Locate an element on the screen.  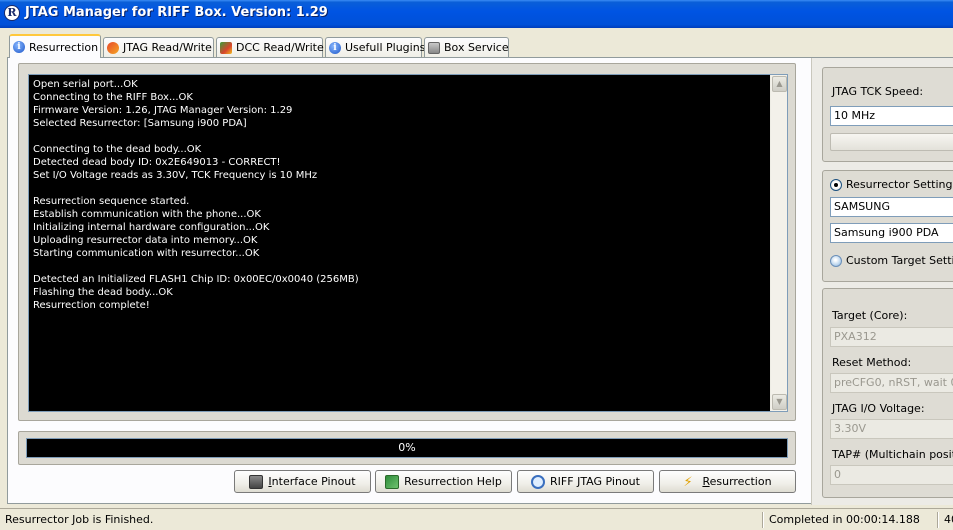
log-line: Flashing the dead body...OK is located at coordinates (103, 292).